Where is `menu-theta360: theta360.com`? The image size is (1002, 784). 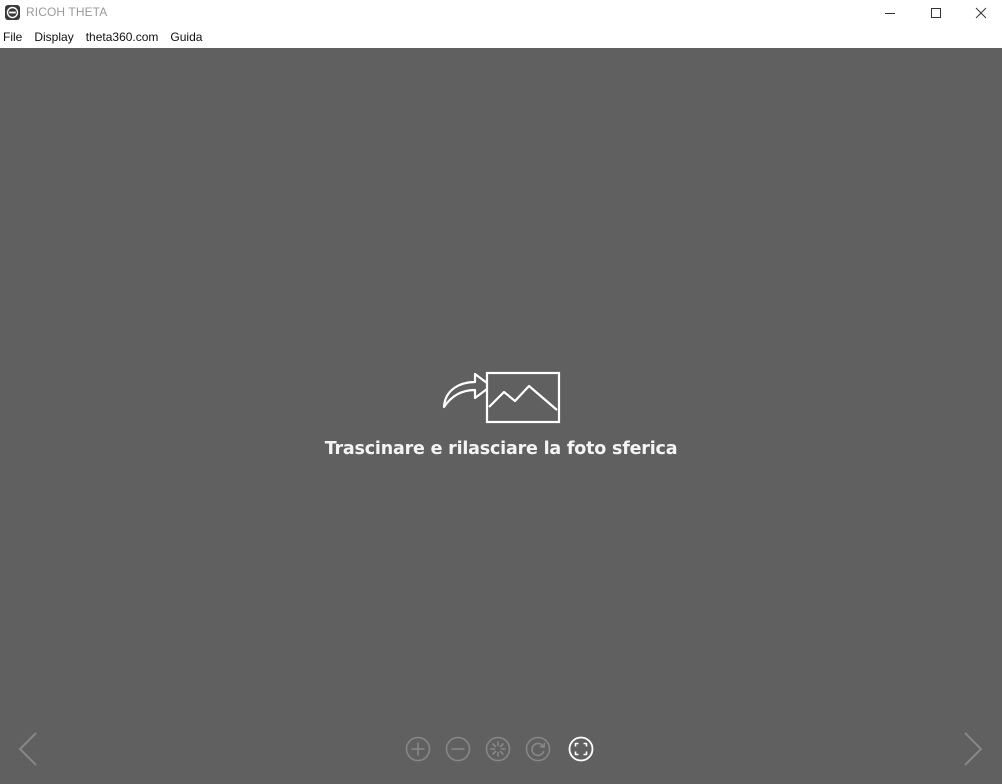 menu-theta360: theta360.com is located at coordinates (123, 37).